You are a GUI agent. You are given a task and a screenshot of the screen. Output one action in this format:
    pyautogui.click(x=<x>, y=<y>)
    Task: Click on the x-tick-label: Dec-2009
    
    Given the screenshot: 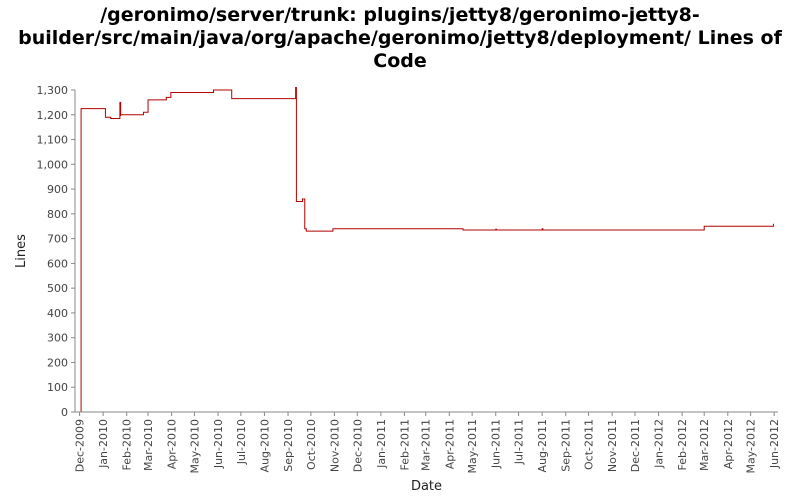 What is the action you would take?
    pyautogui.click(x=80, y=445)
    